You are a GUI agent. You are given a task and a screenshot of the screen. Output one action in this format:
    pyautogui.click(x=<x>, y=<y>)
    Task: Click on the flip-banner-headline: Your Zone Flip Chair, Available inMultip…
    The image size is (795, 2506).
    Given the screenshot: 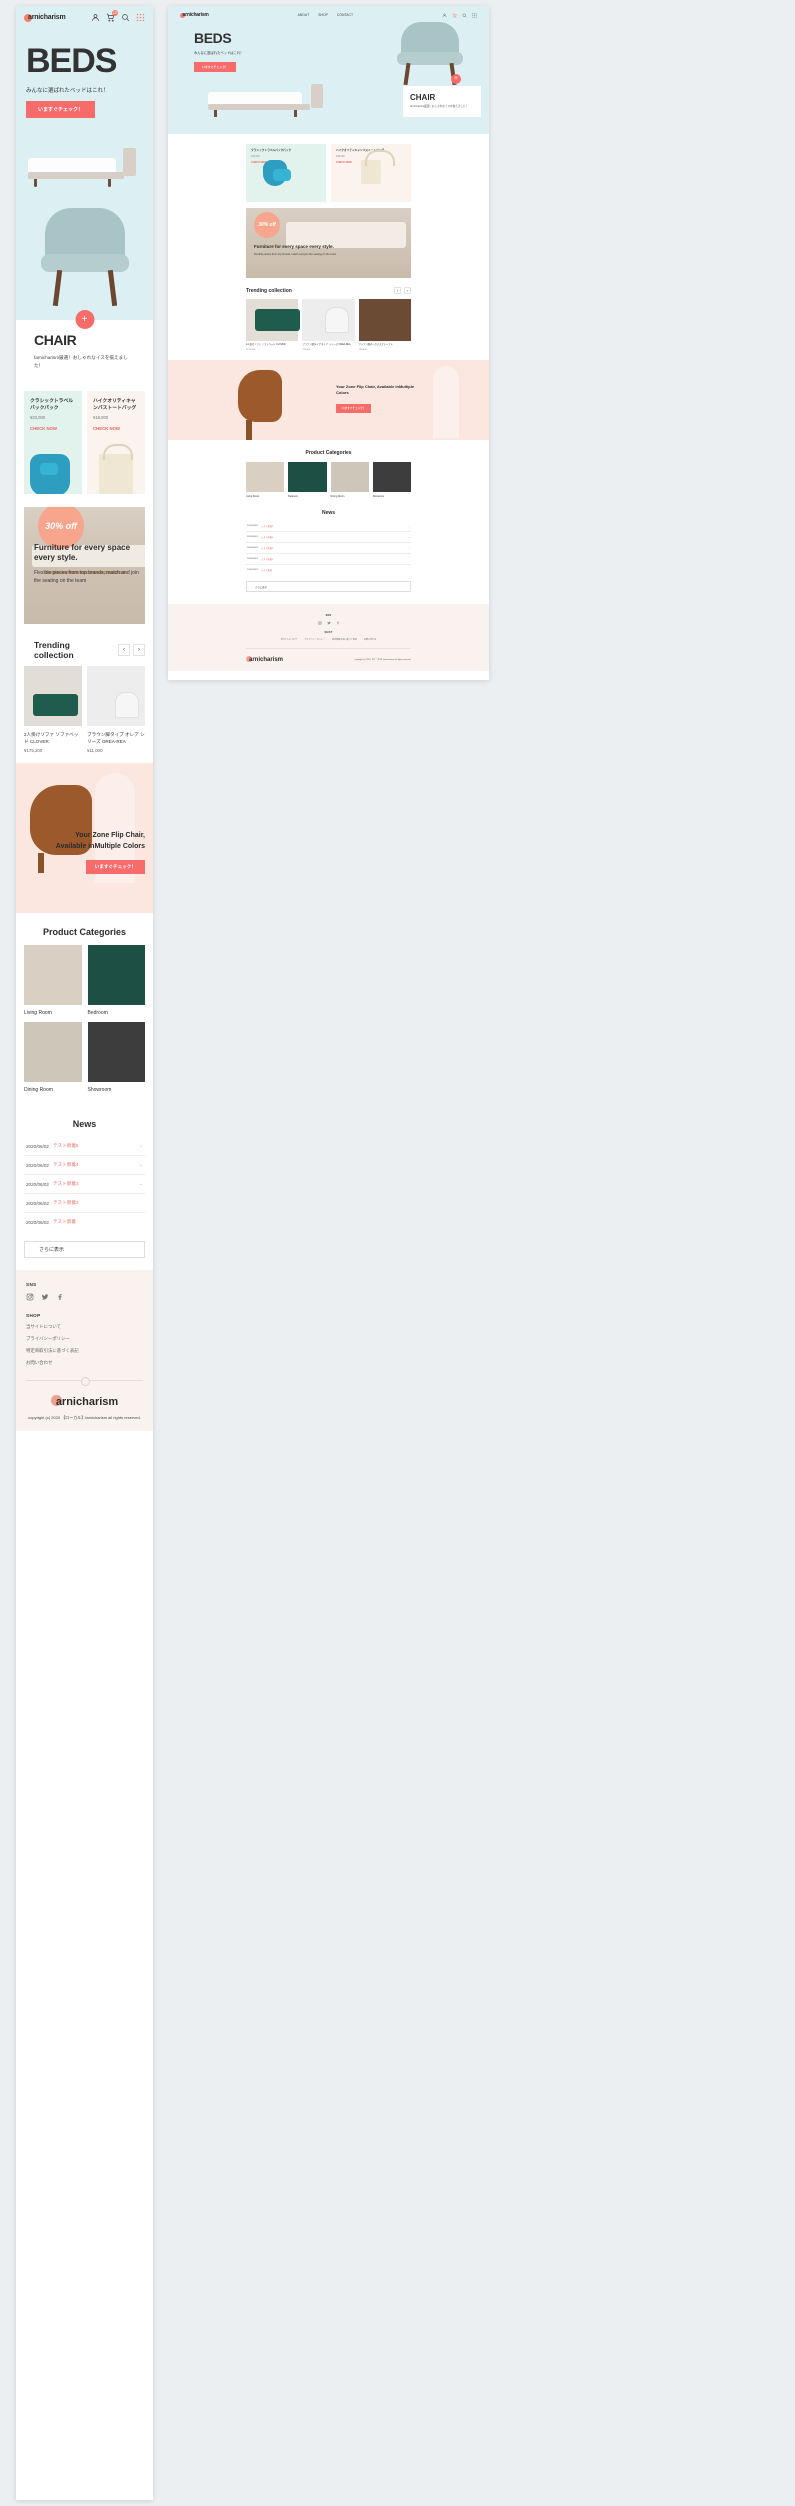 What is the action you would take?
    pyautogui.click(x=100, y=841)
    